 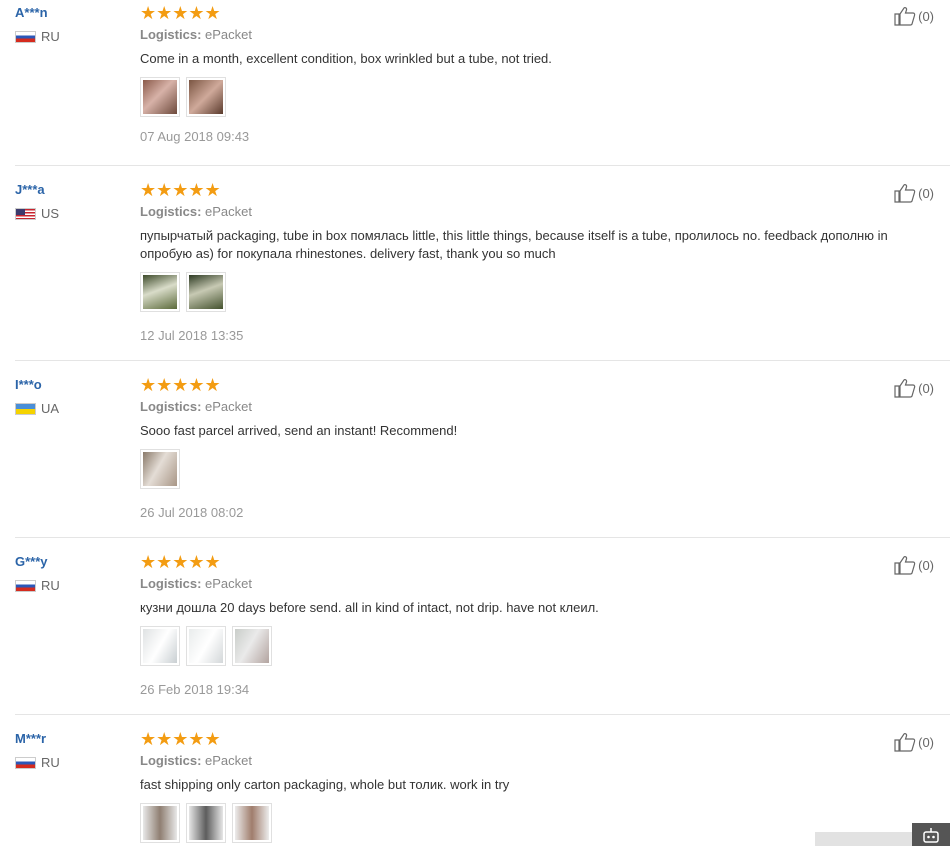 I want to click on country-code: UA, so click(x=50, y=408).